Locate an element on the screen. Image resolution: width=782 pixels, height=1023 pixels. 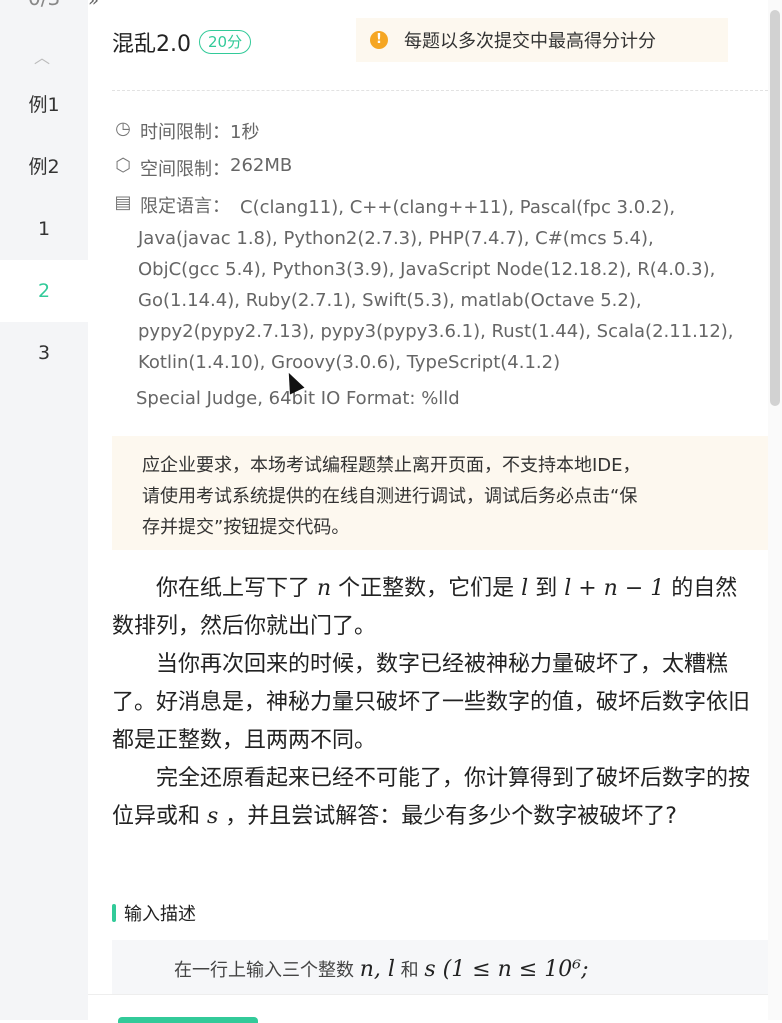
time-limit-value: 1秒 is located at coordinates (245, 132).